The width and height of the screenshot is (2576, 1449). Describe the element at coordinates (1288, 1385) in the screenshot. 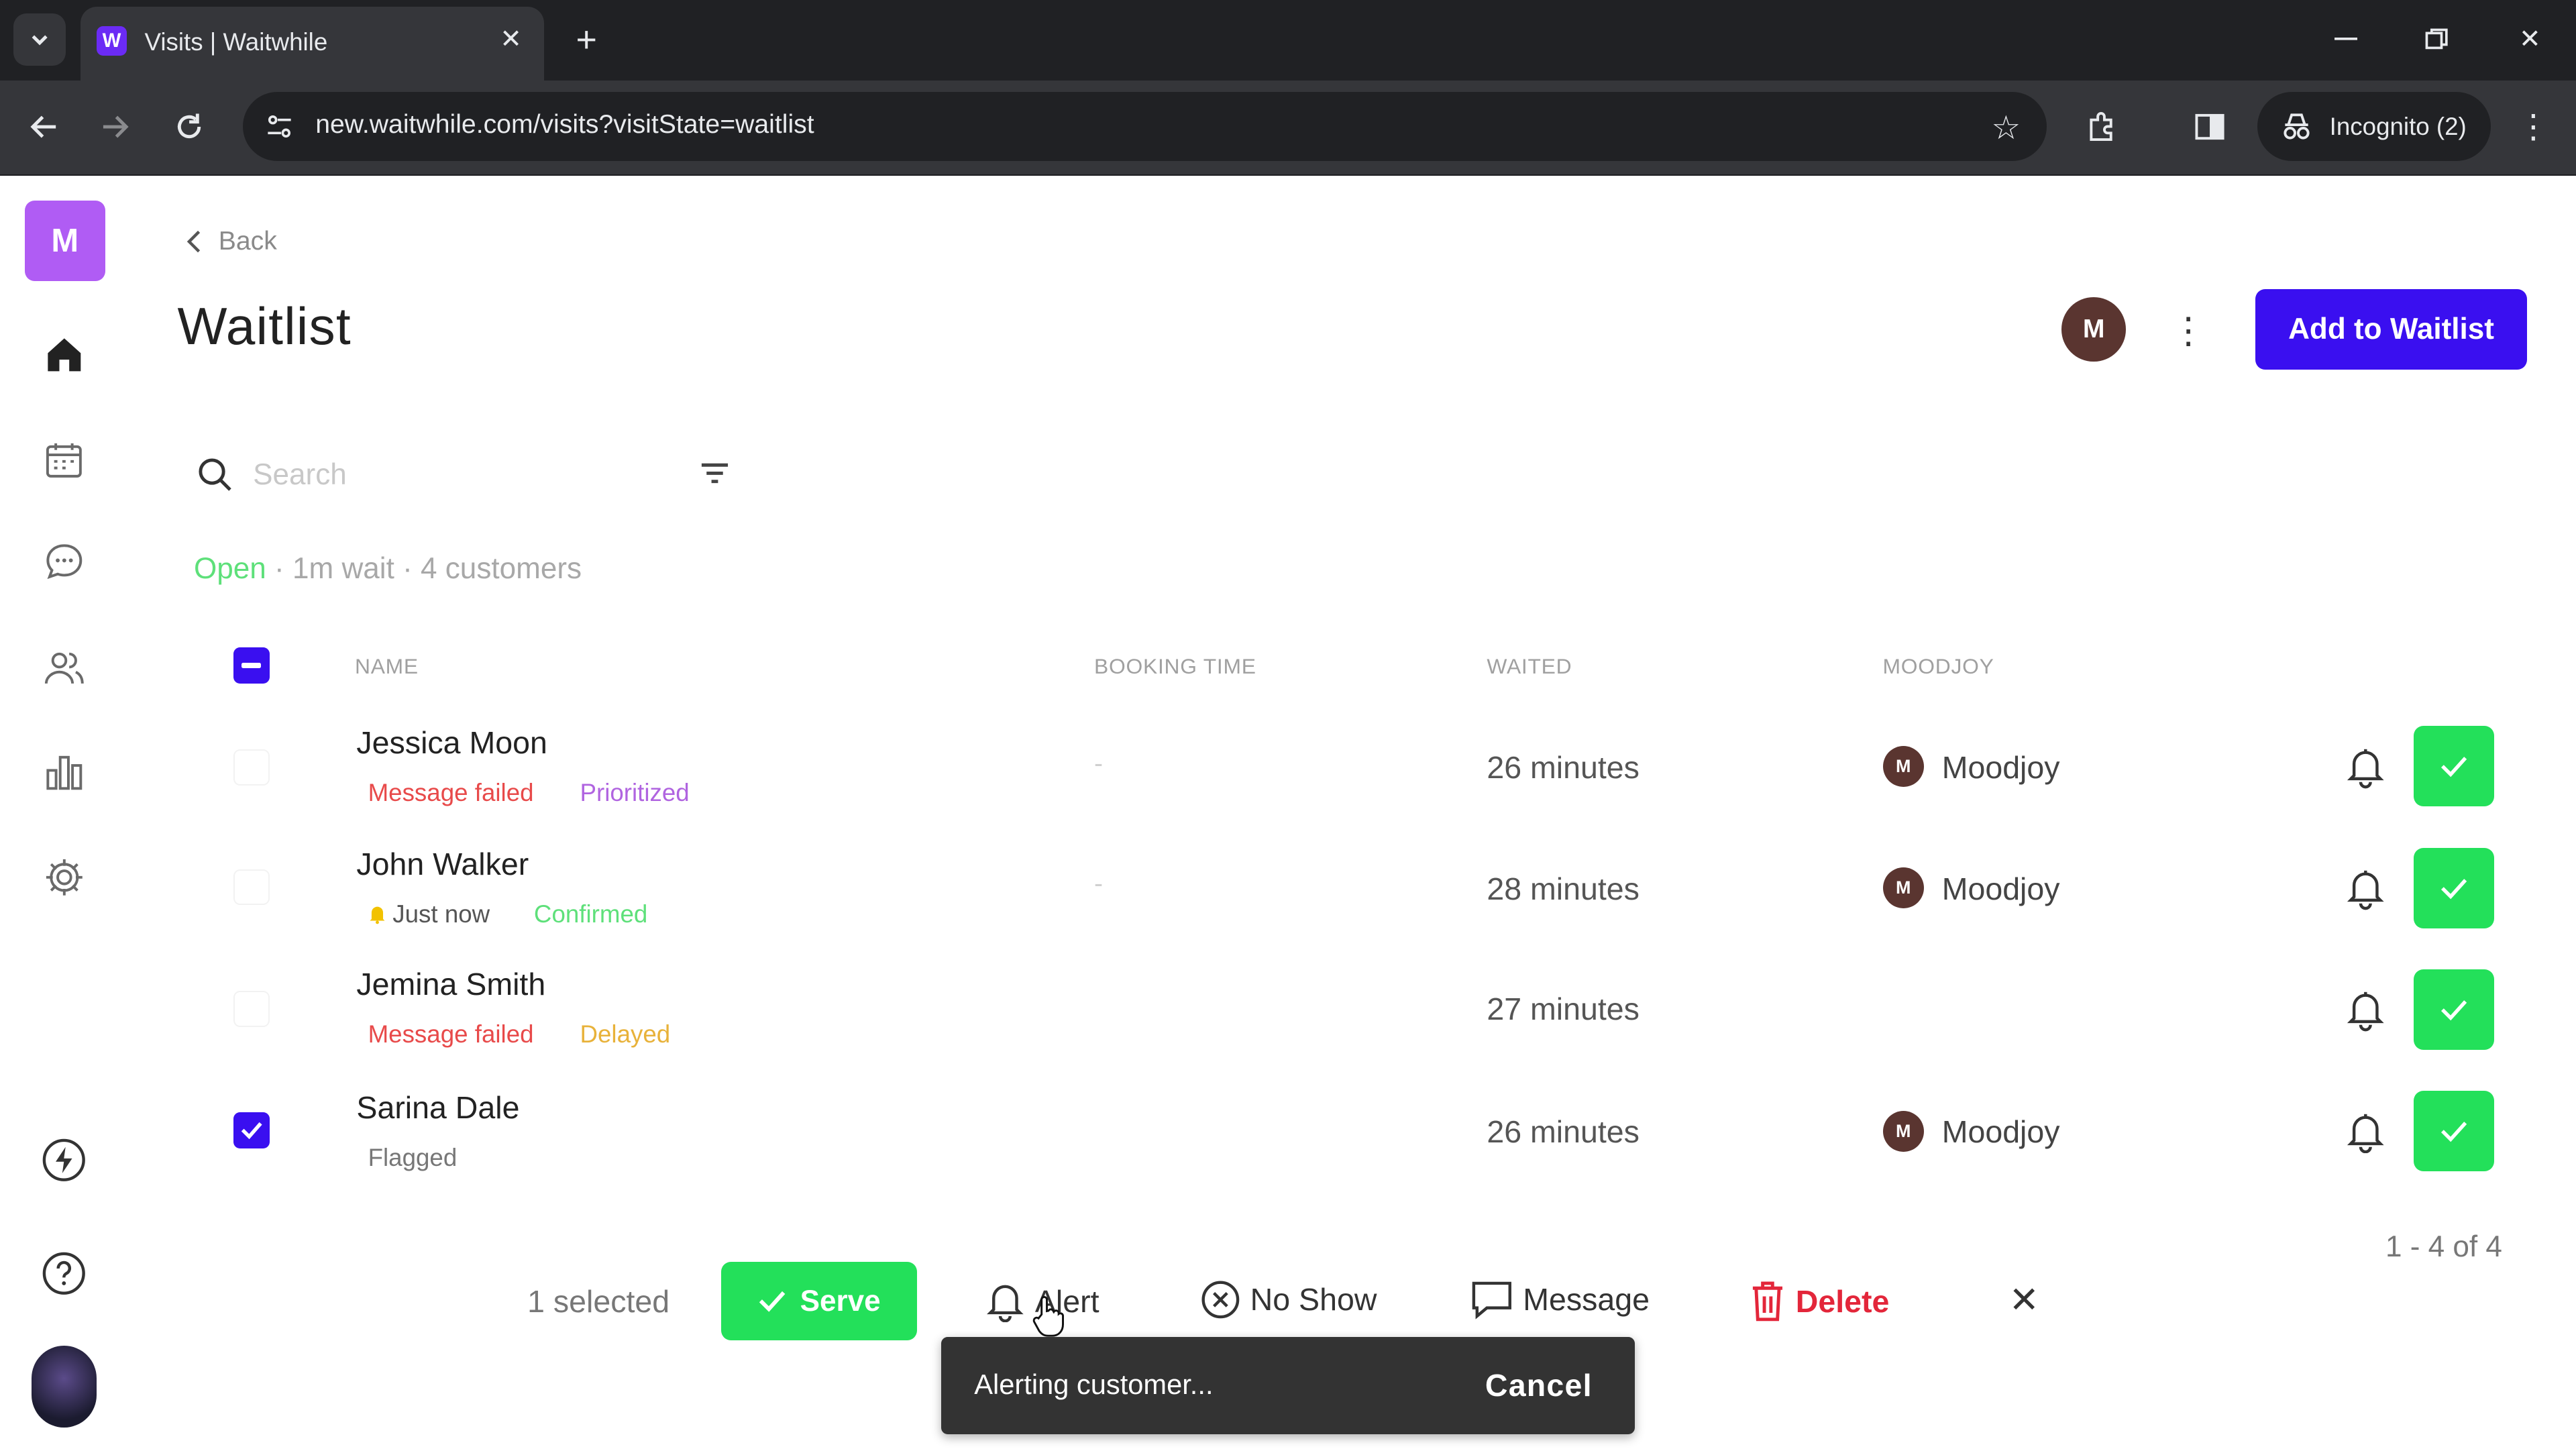

I see `snackbar: Alerting customer... Cancel` at that location.